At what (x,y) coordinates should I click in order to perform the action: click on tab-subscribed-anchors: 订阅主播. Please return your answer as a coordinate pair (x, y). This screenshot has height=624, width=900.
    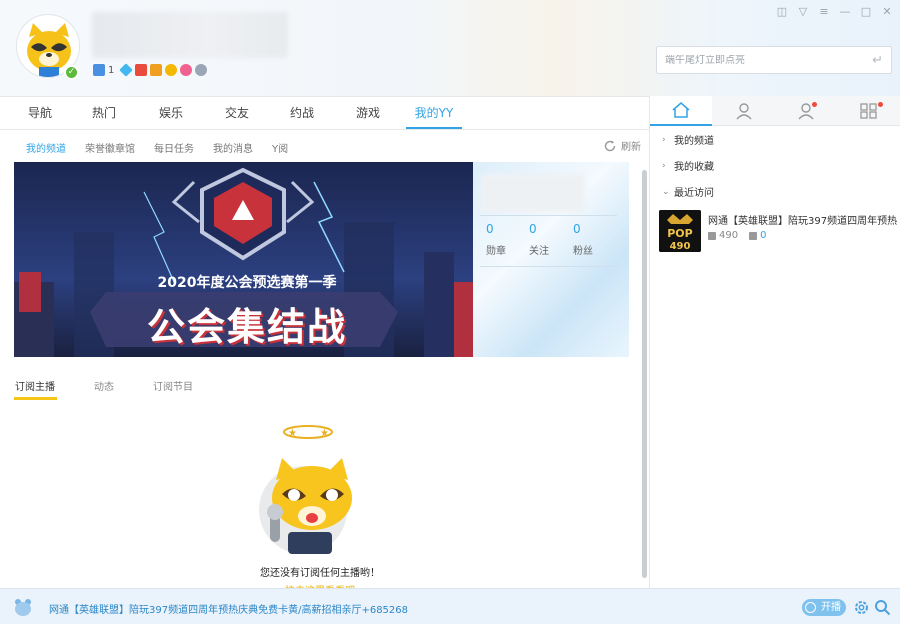
    Looking at the image, I should click on (35, 385).